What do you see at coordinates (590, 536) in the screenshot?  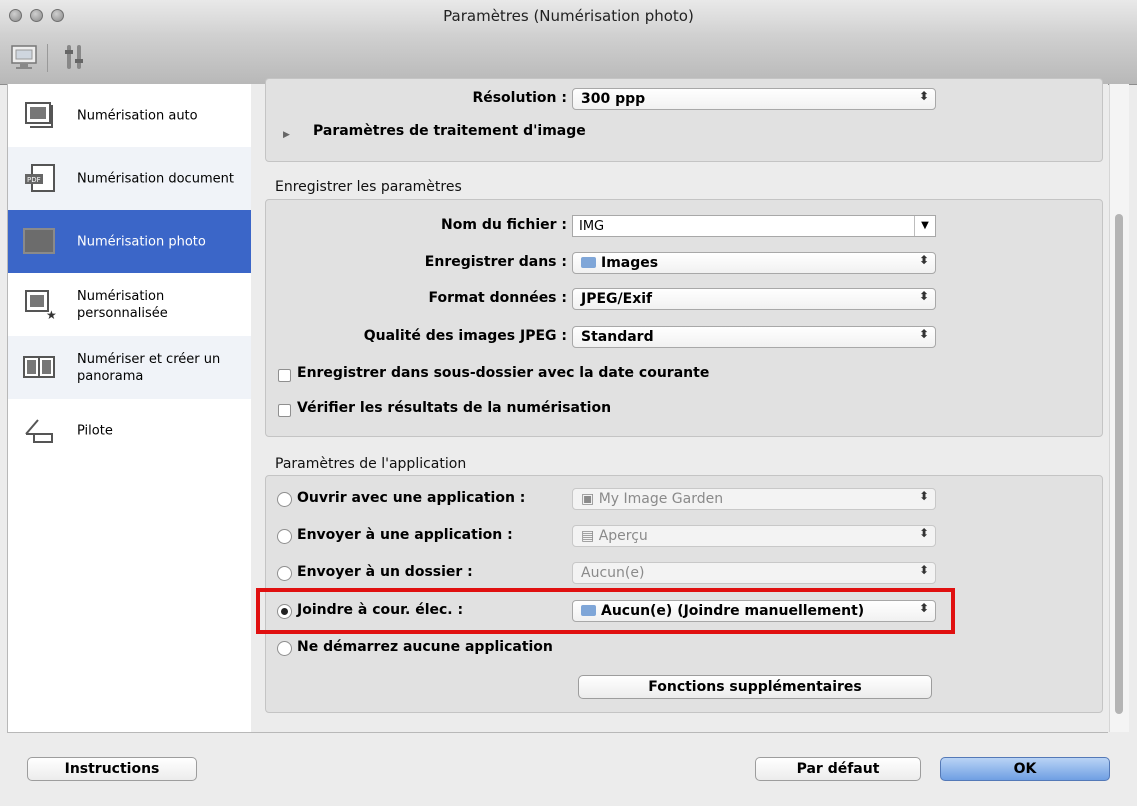 I see `preview-app-icon: ▤` at bounding box center [590, 536].